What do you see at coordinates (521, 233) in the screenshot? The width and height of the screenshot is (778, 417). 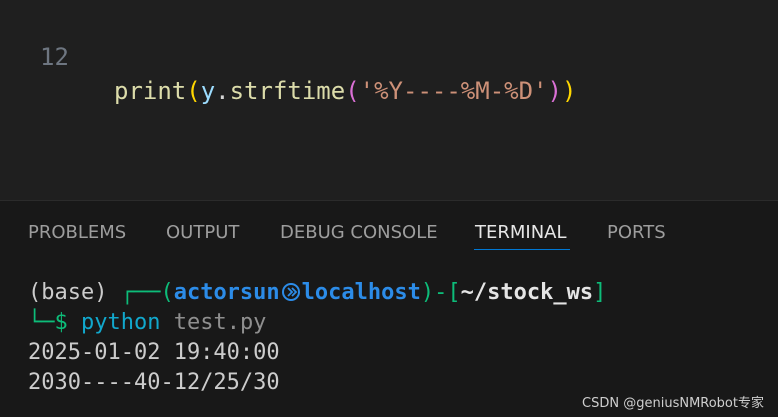 I see `tab-terminal: TERMINAL` at bounding box center [521, 233].